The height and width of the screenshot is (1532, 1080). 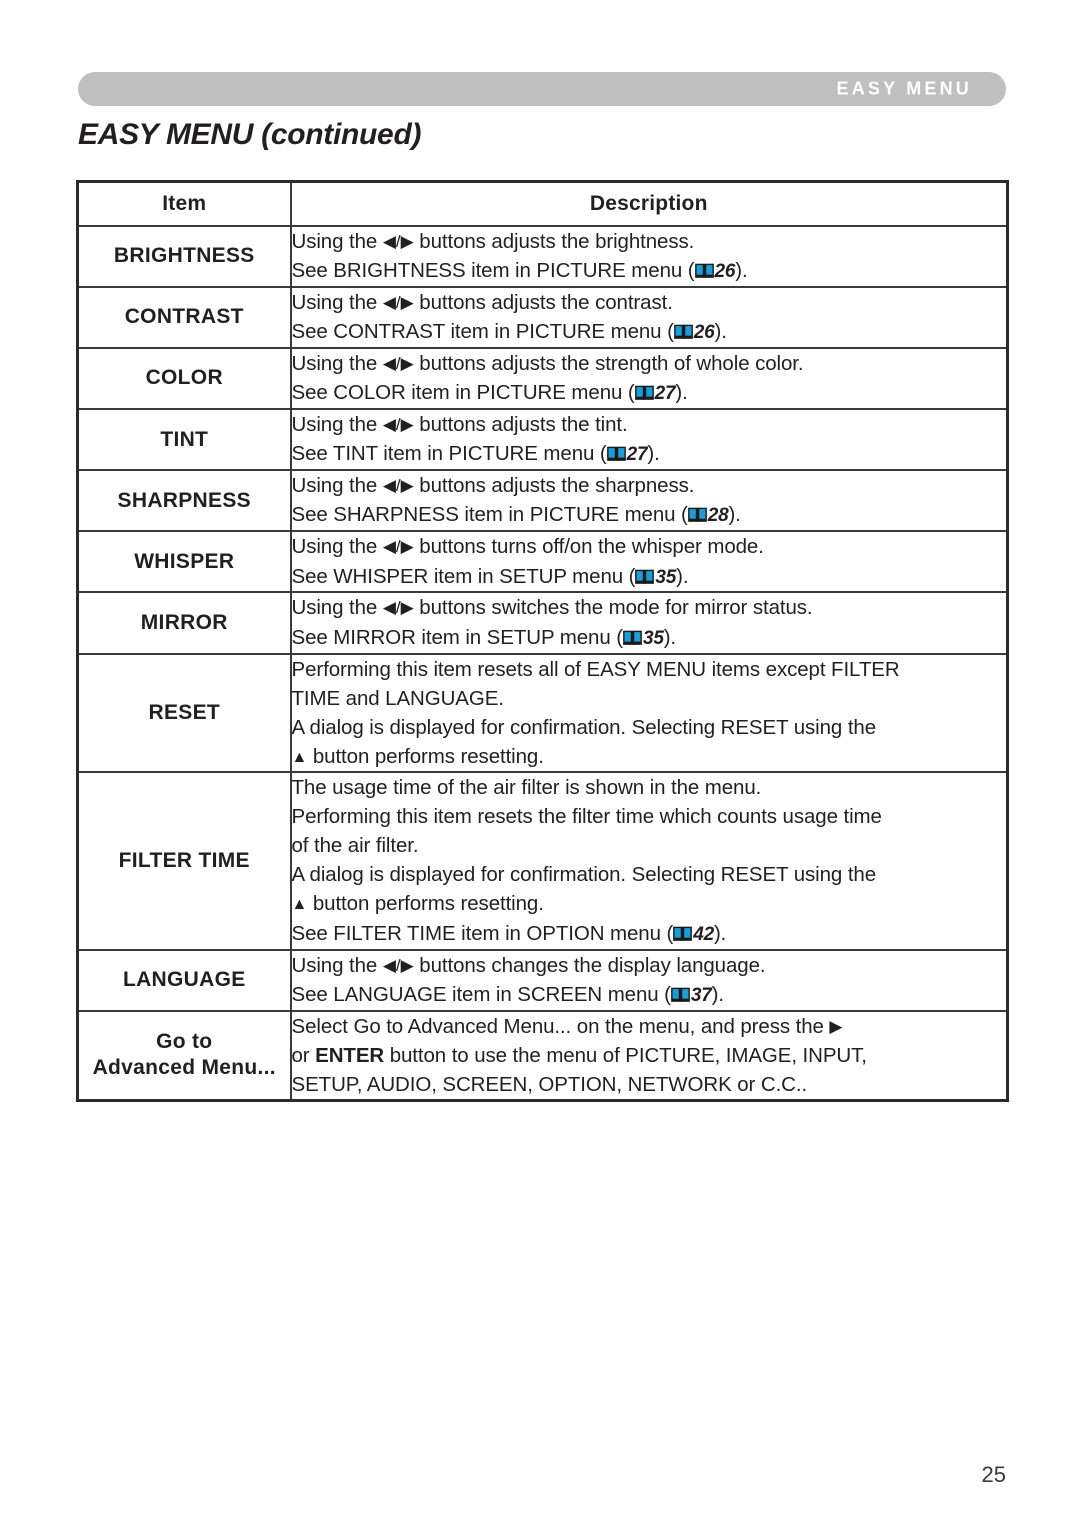 I want to click on item-label: TINT, so click(x=184, y=439).